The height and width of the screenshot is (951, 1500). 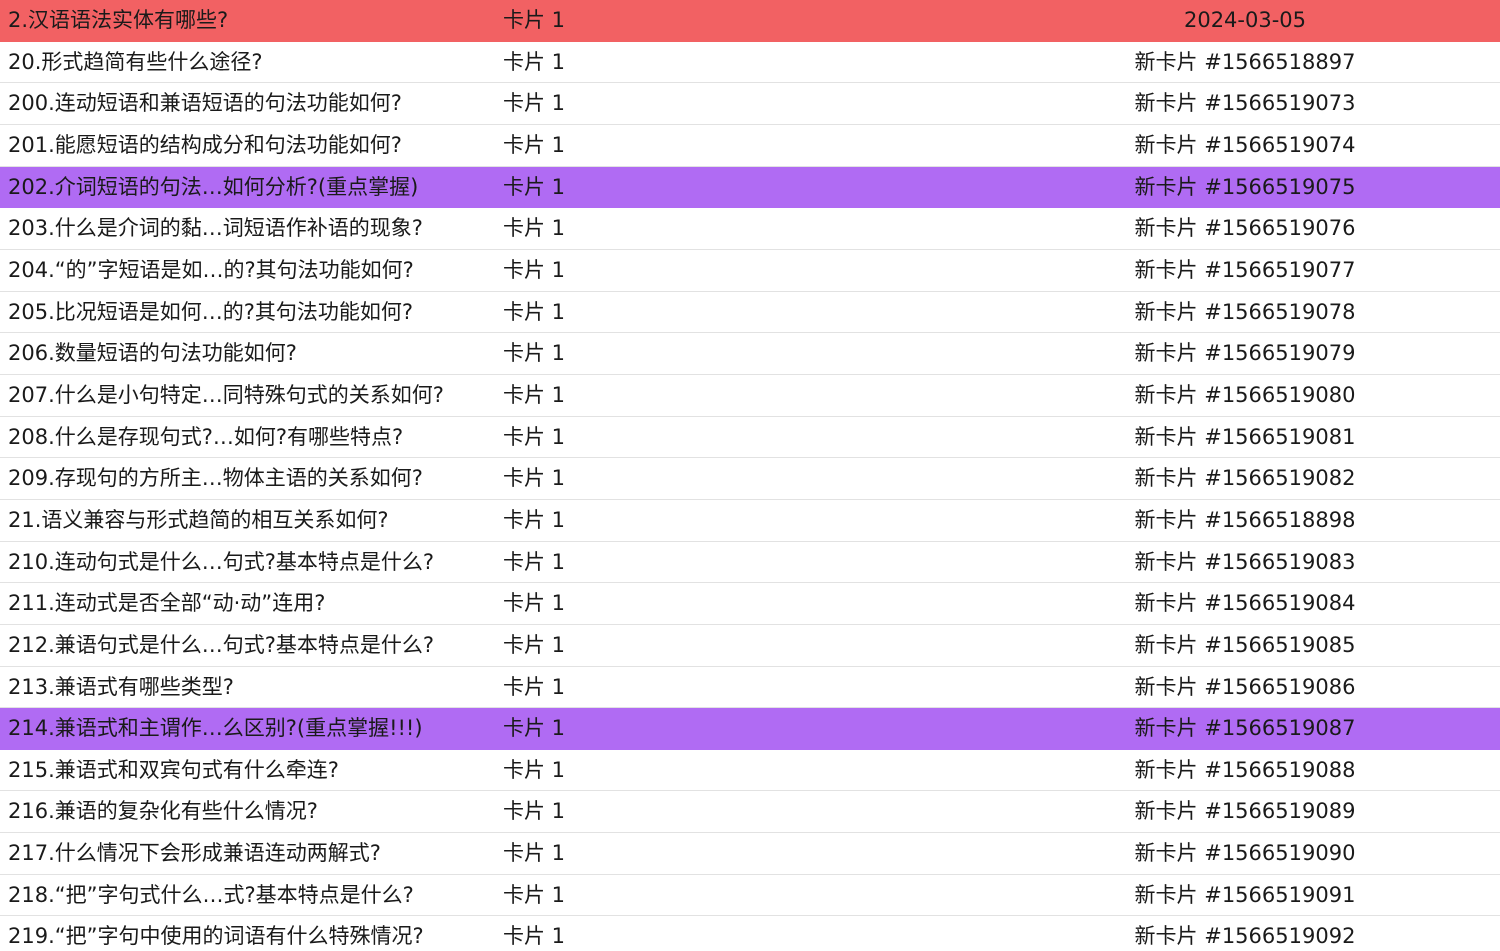 What do you see at coordinates (205, 144) in the screenshot?
I see `sort-field-cell: 201.能愿短语的结构成分和句法功能如何?` at bounding box center [205, 144].